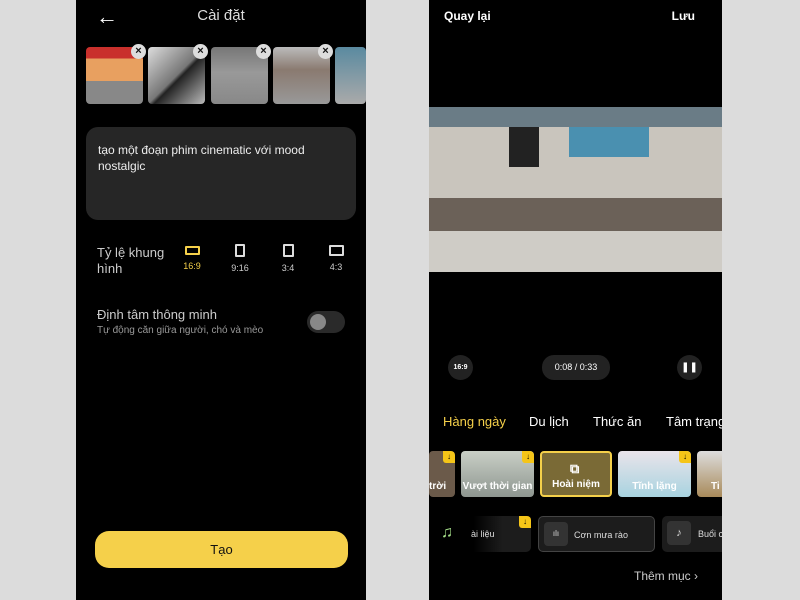 The height and width of the screenshot is (600, 800). I want to click on create-button: Tạo, so click(221, 549).